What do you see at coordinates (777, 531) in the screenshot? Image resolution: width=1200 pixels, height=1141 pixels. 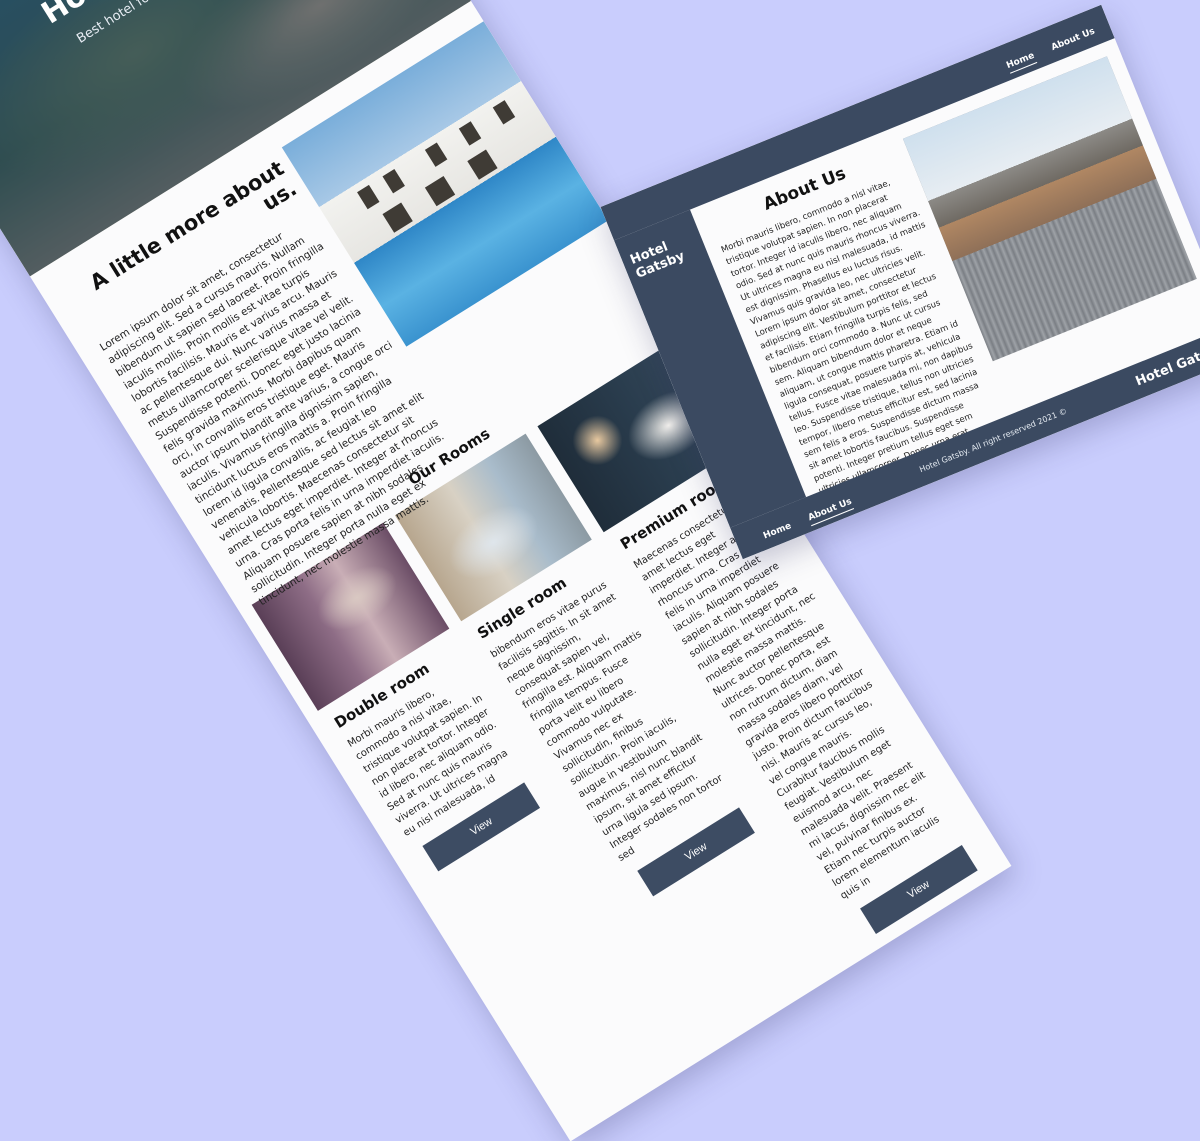 I see `footer-home-link: Home` at bounding box center [777, 531].